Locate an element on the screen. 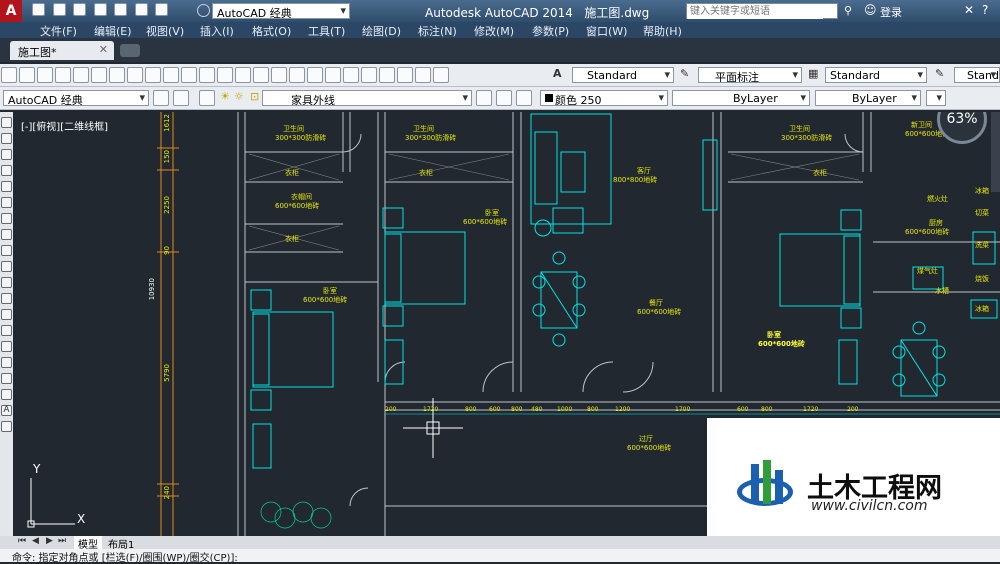 The image size is (1000, 564). gradient-icon is located at coordinates (6, 362).